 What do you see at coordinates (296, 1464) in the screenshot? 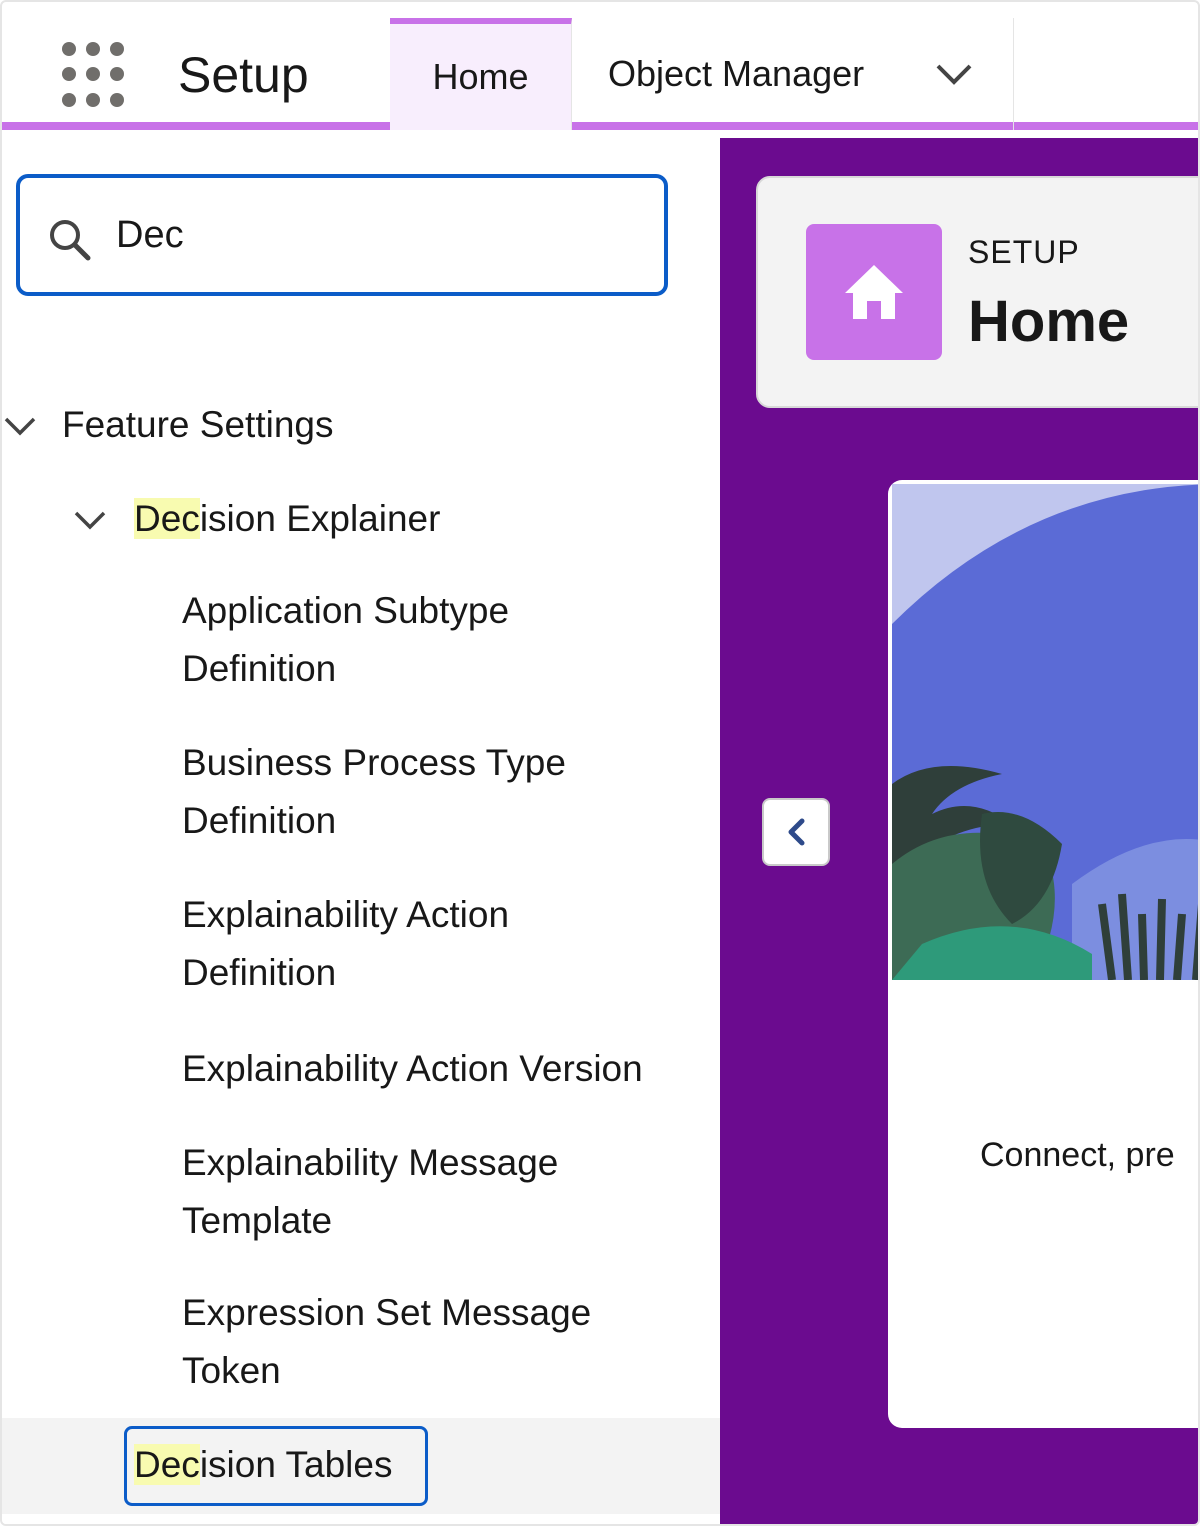
I see `tree-item-label: ision Tables` at bounding box center [296, 1464].